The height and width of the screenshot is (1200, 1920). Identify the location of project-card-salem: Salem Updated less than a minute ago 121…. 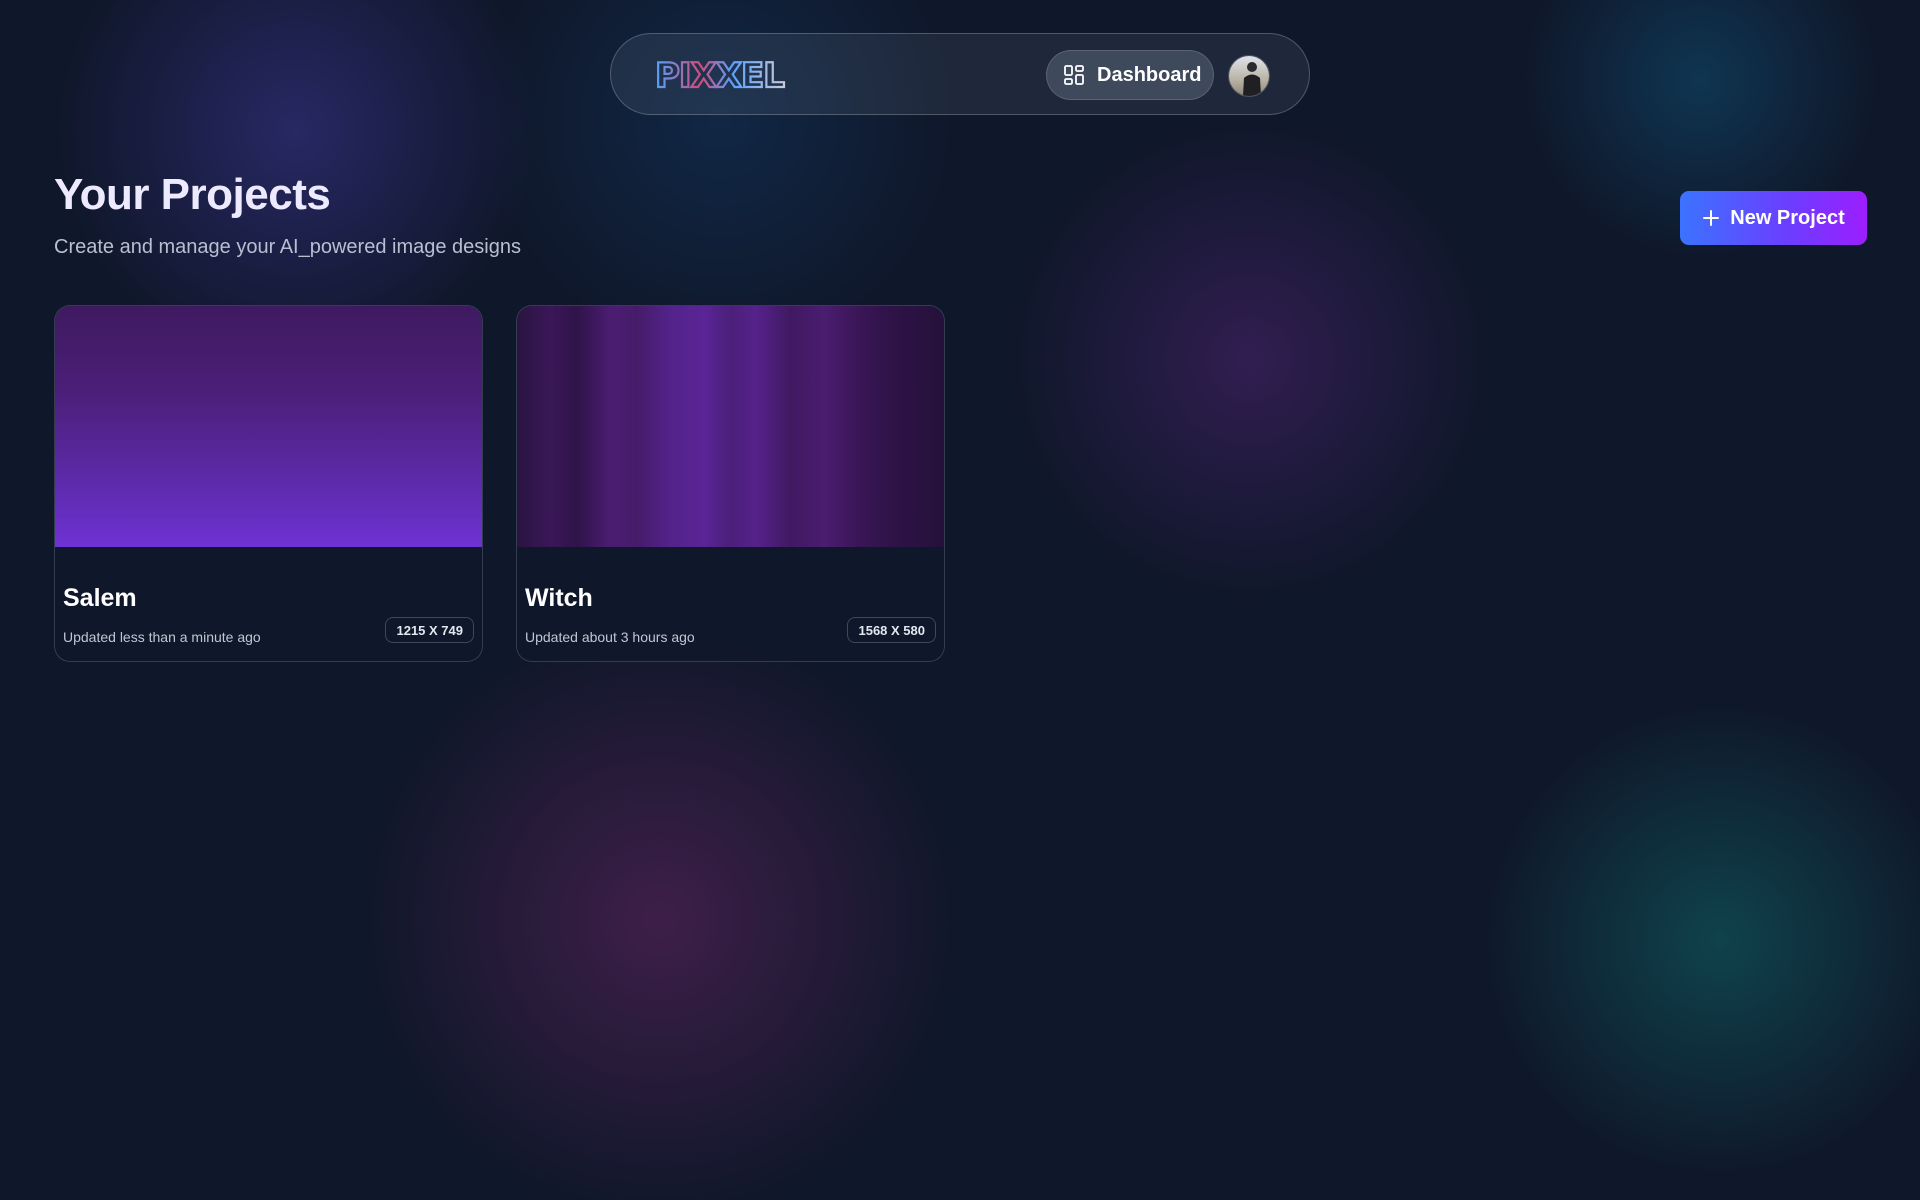
(268, 483).